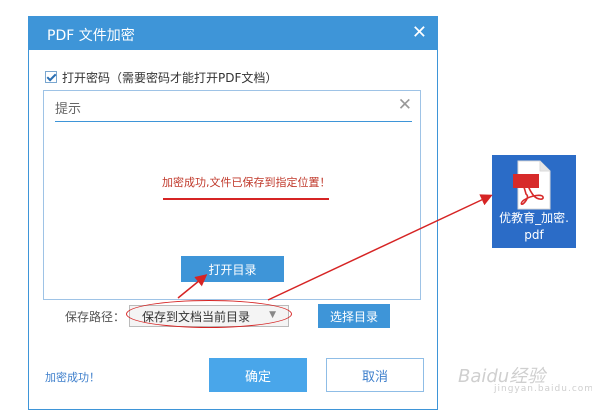 The image size is (592, 416). I want to click on save-path-label: 保存路径：, so click(95, 317).